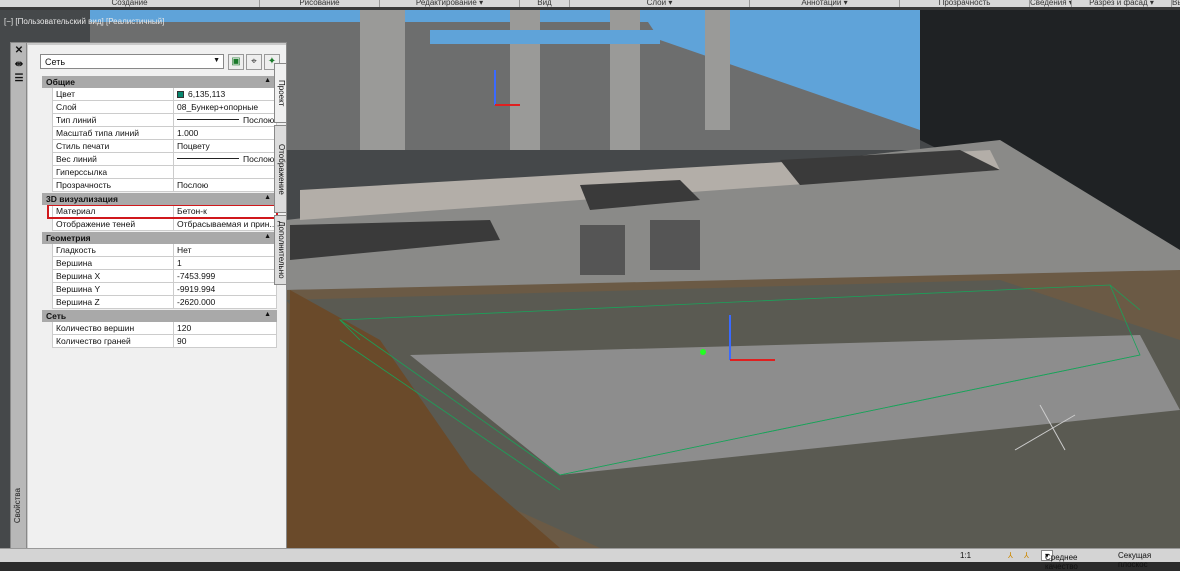 The image size is (1180, 571). I want to click on section-plane-label: Секущая плоскос, so click(1149, 560).